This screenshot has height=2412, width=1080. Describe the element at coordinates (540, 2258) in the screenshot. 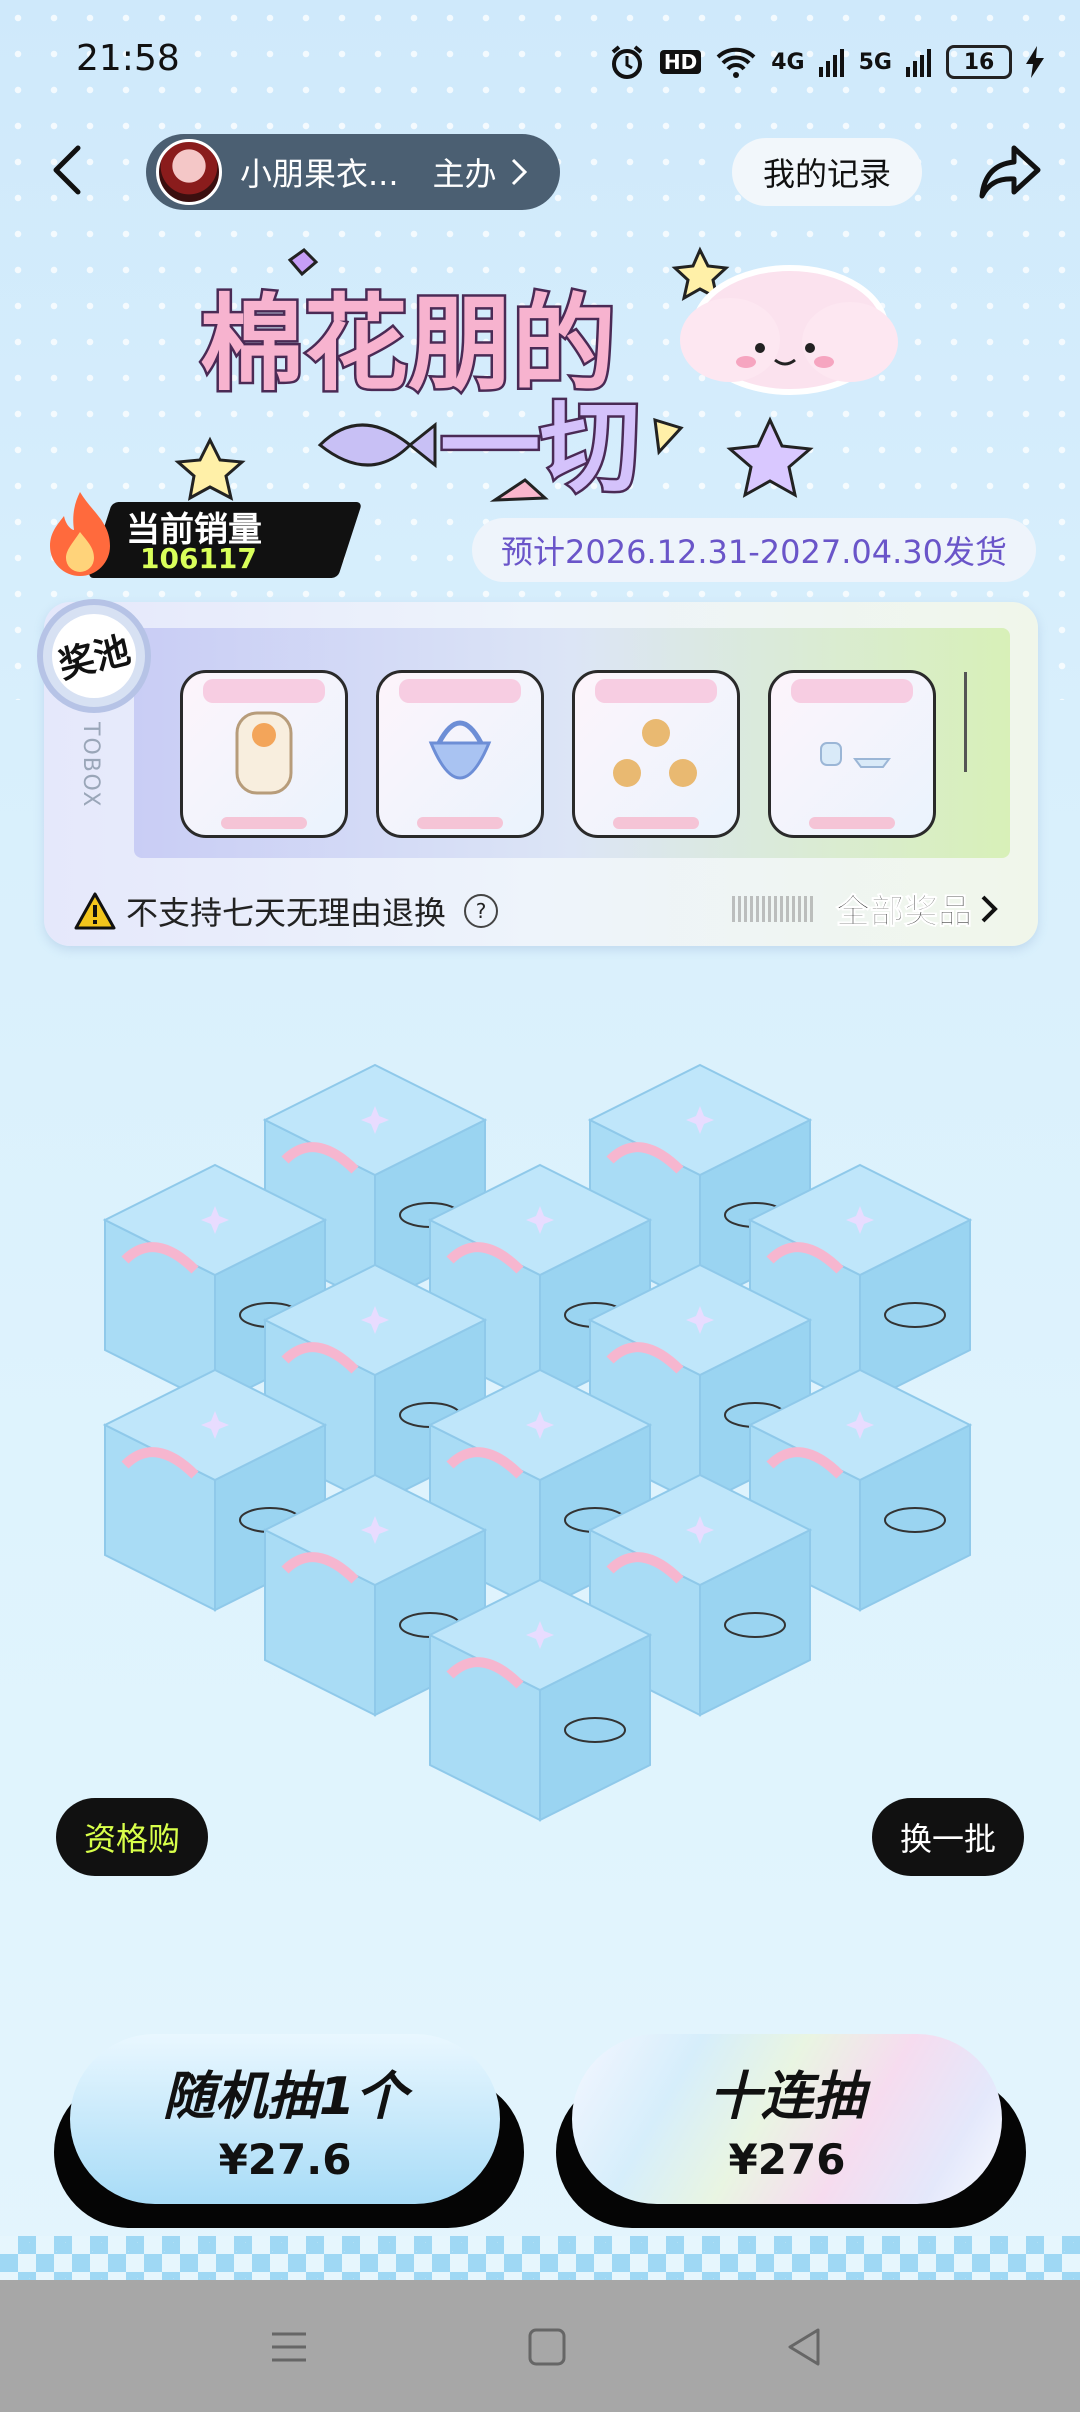

I see `checker-border` at that location.